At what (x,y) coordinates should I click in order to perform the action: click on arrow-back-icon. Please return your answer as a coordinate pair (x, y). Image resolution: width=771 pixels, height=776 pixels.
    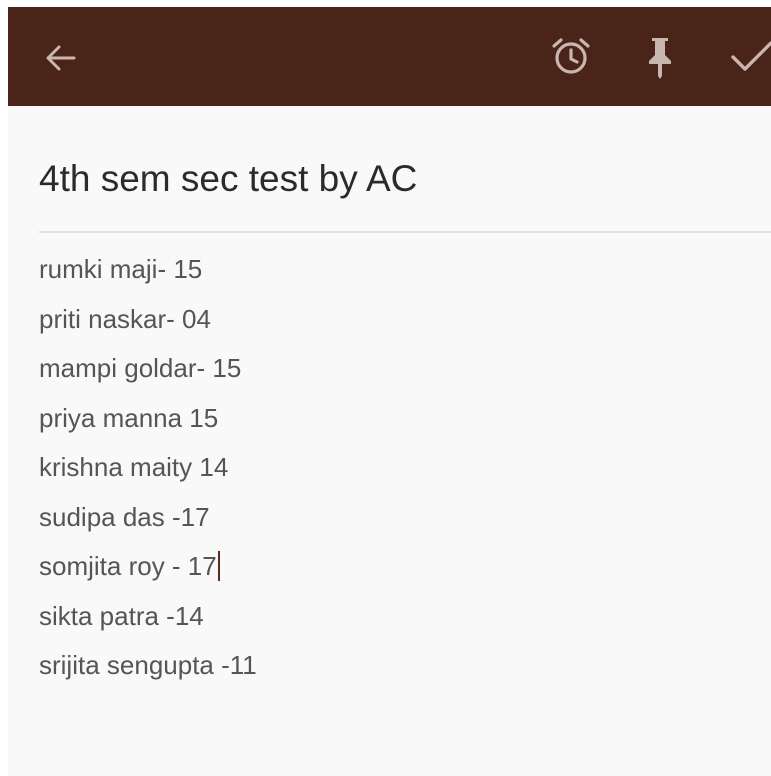
    Looking at the image, I should click on (61, 58).